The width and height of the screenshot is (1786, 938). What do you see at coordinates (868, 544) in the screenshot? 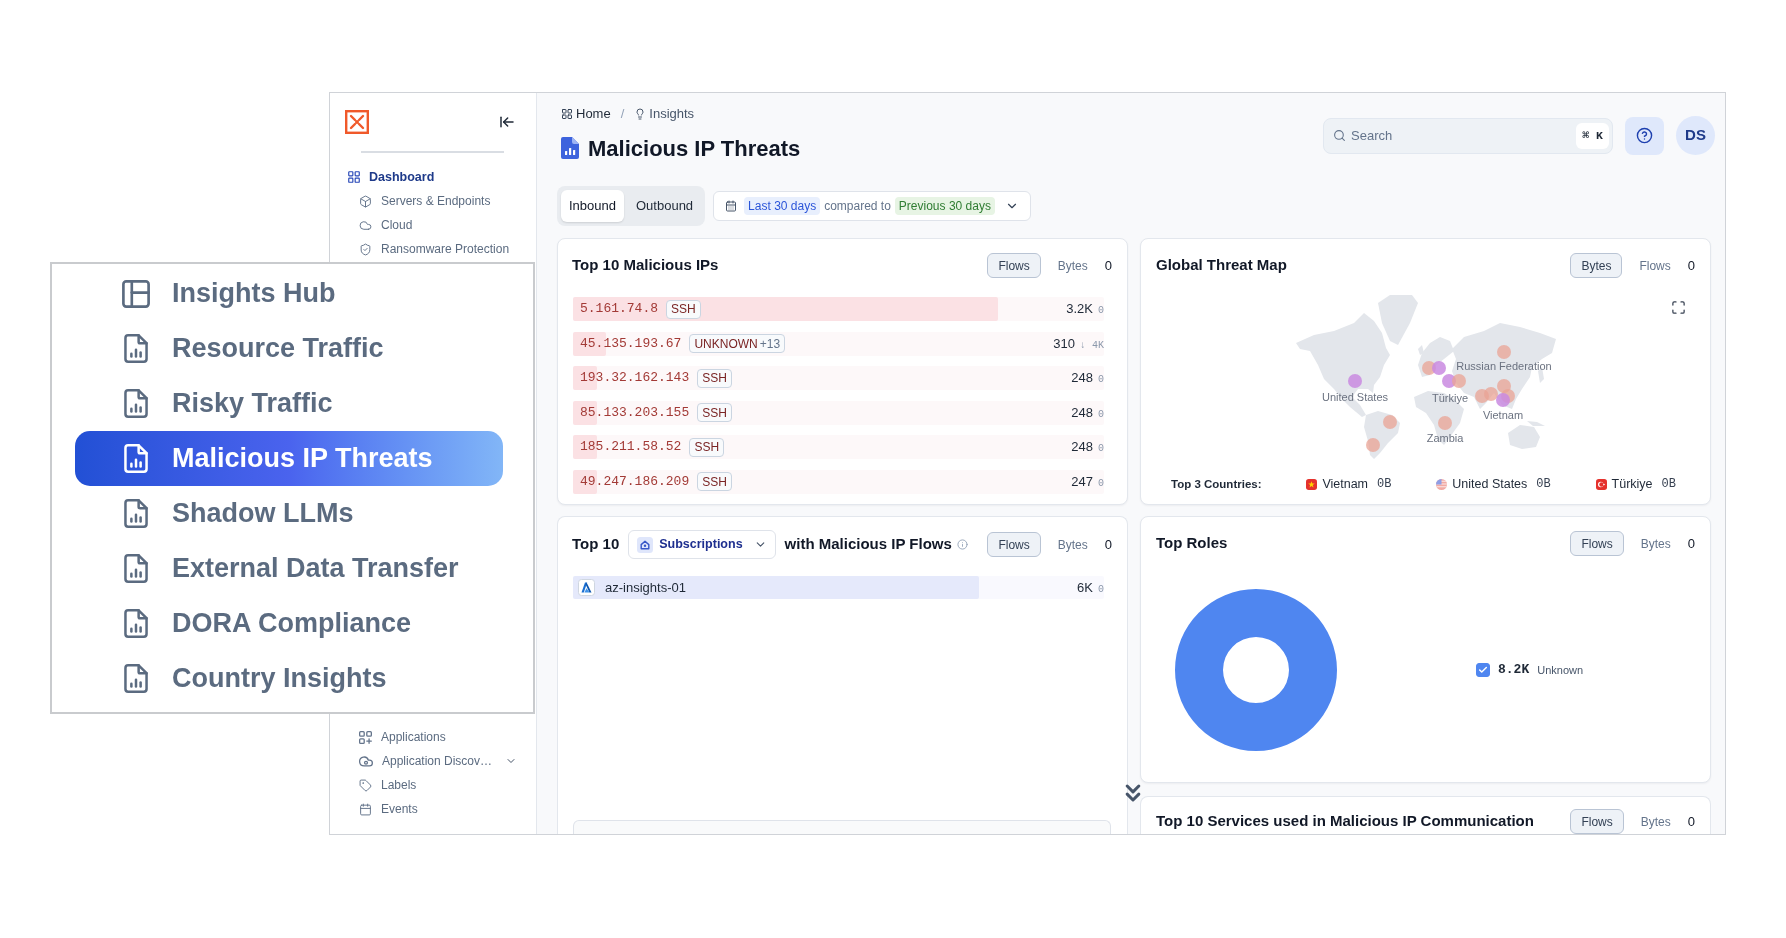
I see `card-title: with Malicious IP Flows` at bounding box center [868, 544].